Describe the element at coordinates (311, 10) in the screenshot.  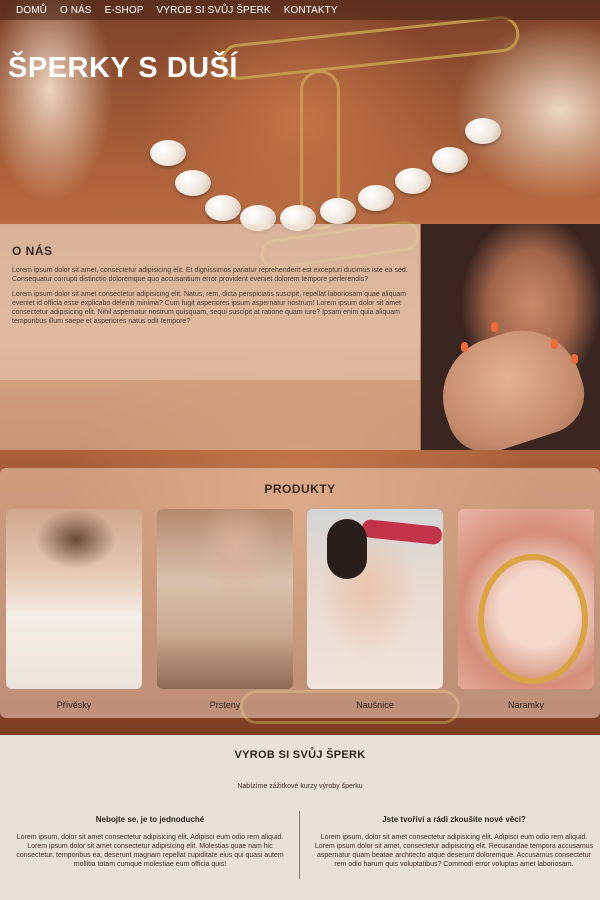
I see `nav-link-contacts: KONTAKTY` at that location.